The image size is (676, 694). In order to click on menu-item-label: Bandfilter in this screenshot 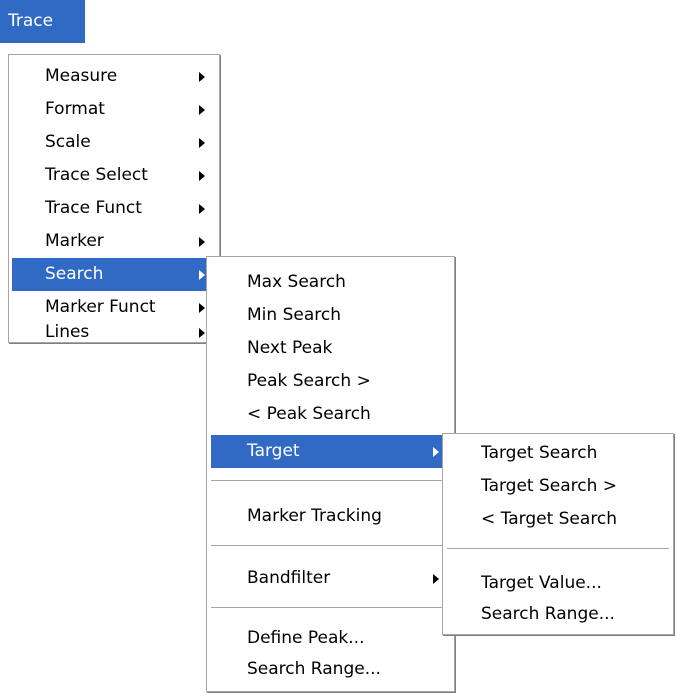, I will do `click(289, 578)`.